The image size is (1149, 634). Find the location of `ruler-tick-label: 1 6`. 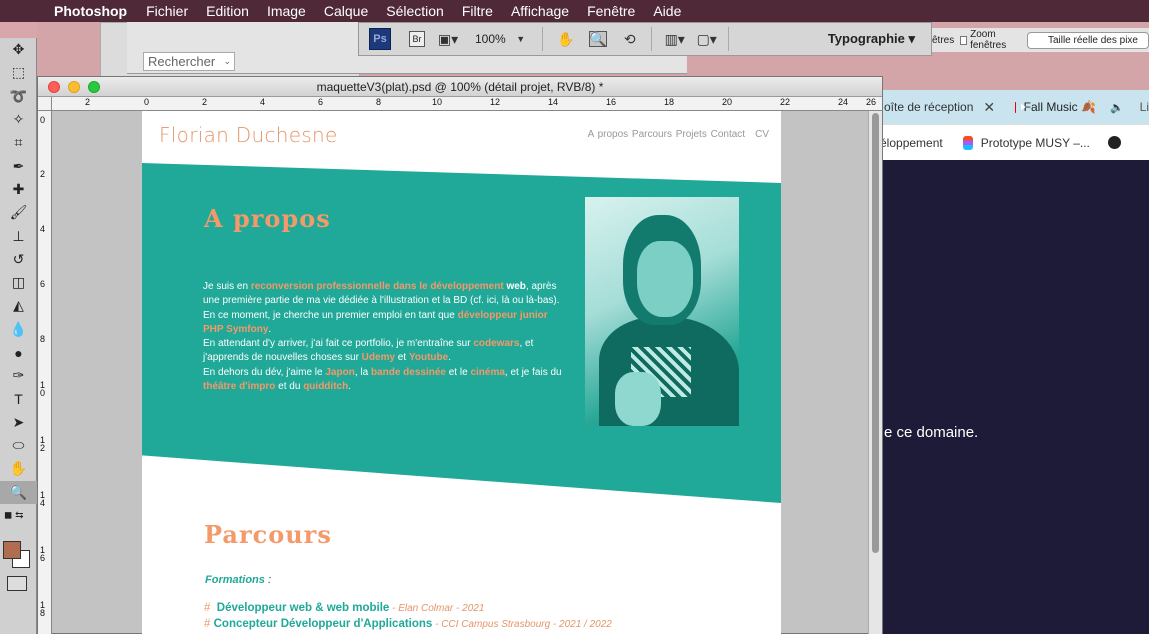

ruler-tick-label: 1 6 is located at coordinates (43, 554).